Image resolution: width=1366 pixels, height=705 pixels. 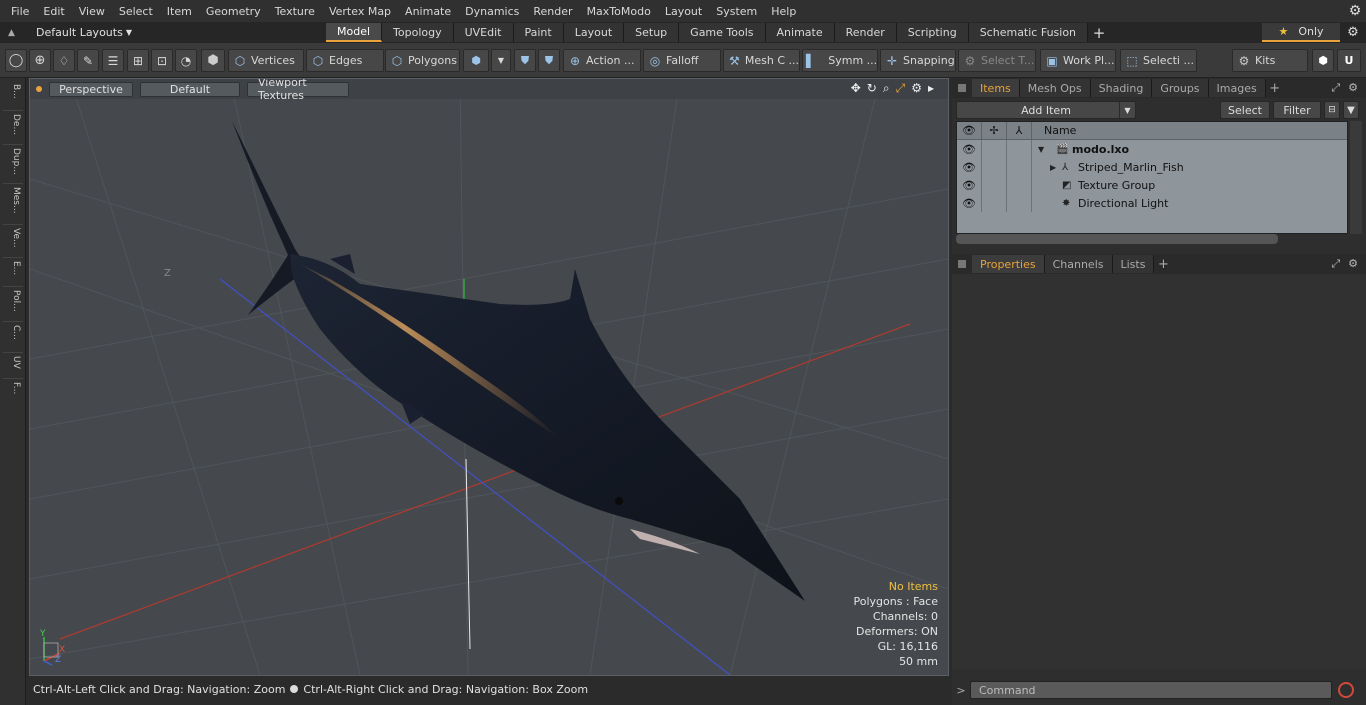 I want to click on tab-images: Images, so click(x=1237, y=88).